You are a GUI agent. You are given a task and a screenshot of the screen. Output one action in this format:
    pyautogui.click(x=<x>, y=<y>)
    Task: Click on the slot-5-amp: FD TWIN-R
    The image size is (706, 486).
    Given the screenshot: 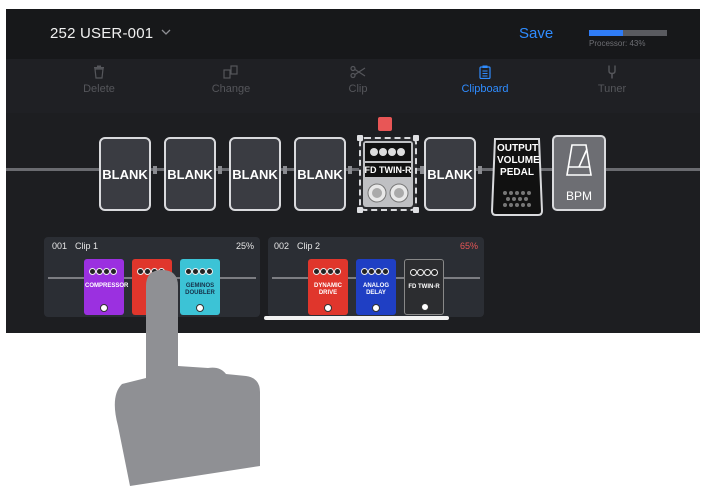 What is the action you would take?
    pyautogui.click(x=388, y=174)
    